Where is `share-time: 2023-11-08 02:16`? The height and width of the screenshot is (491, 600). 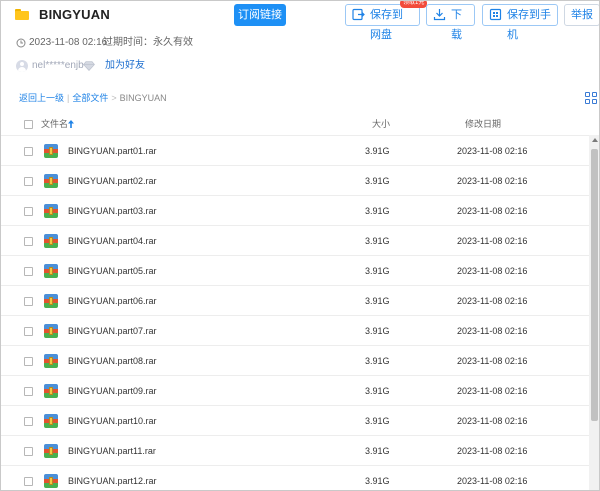
share-time: 2023-11-08 02:16 is located at coordinates (68, 42).